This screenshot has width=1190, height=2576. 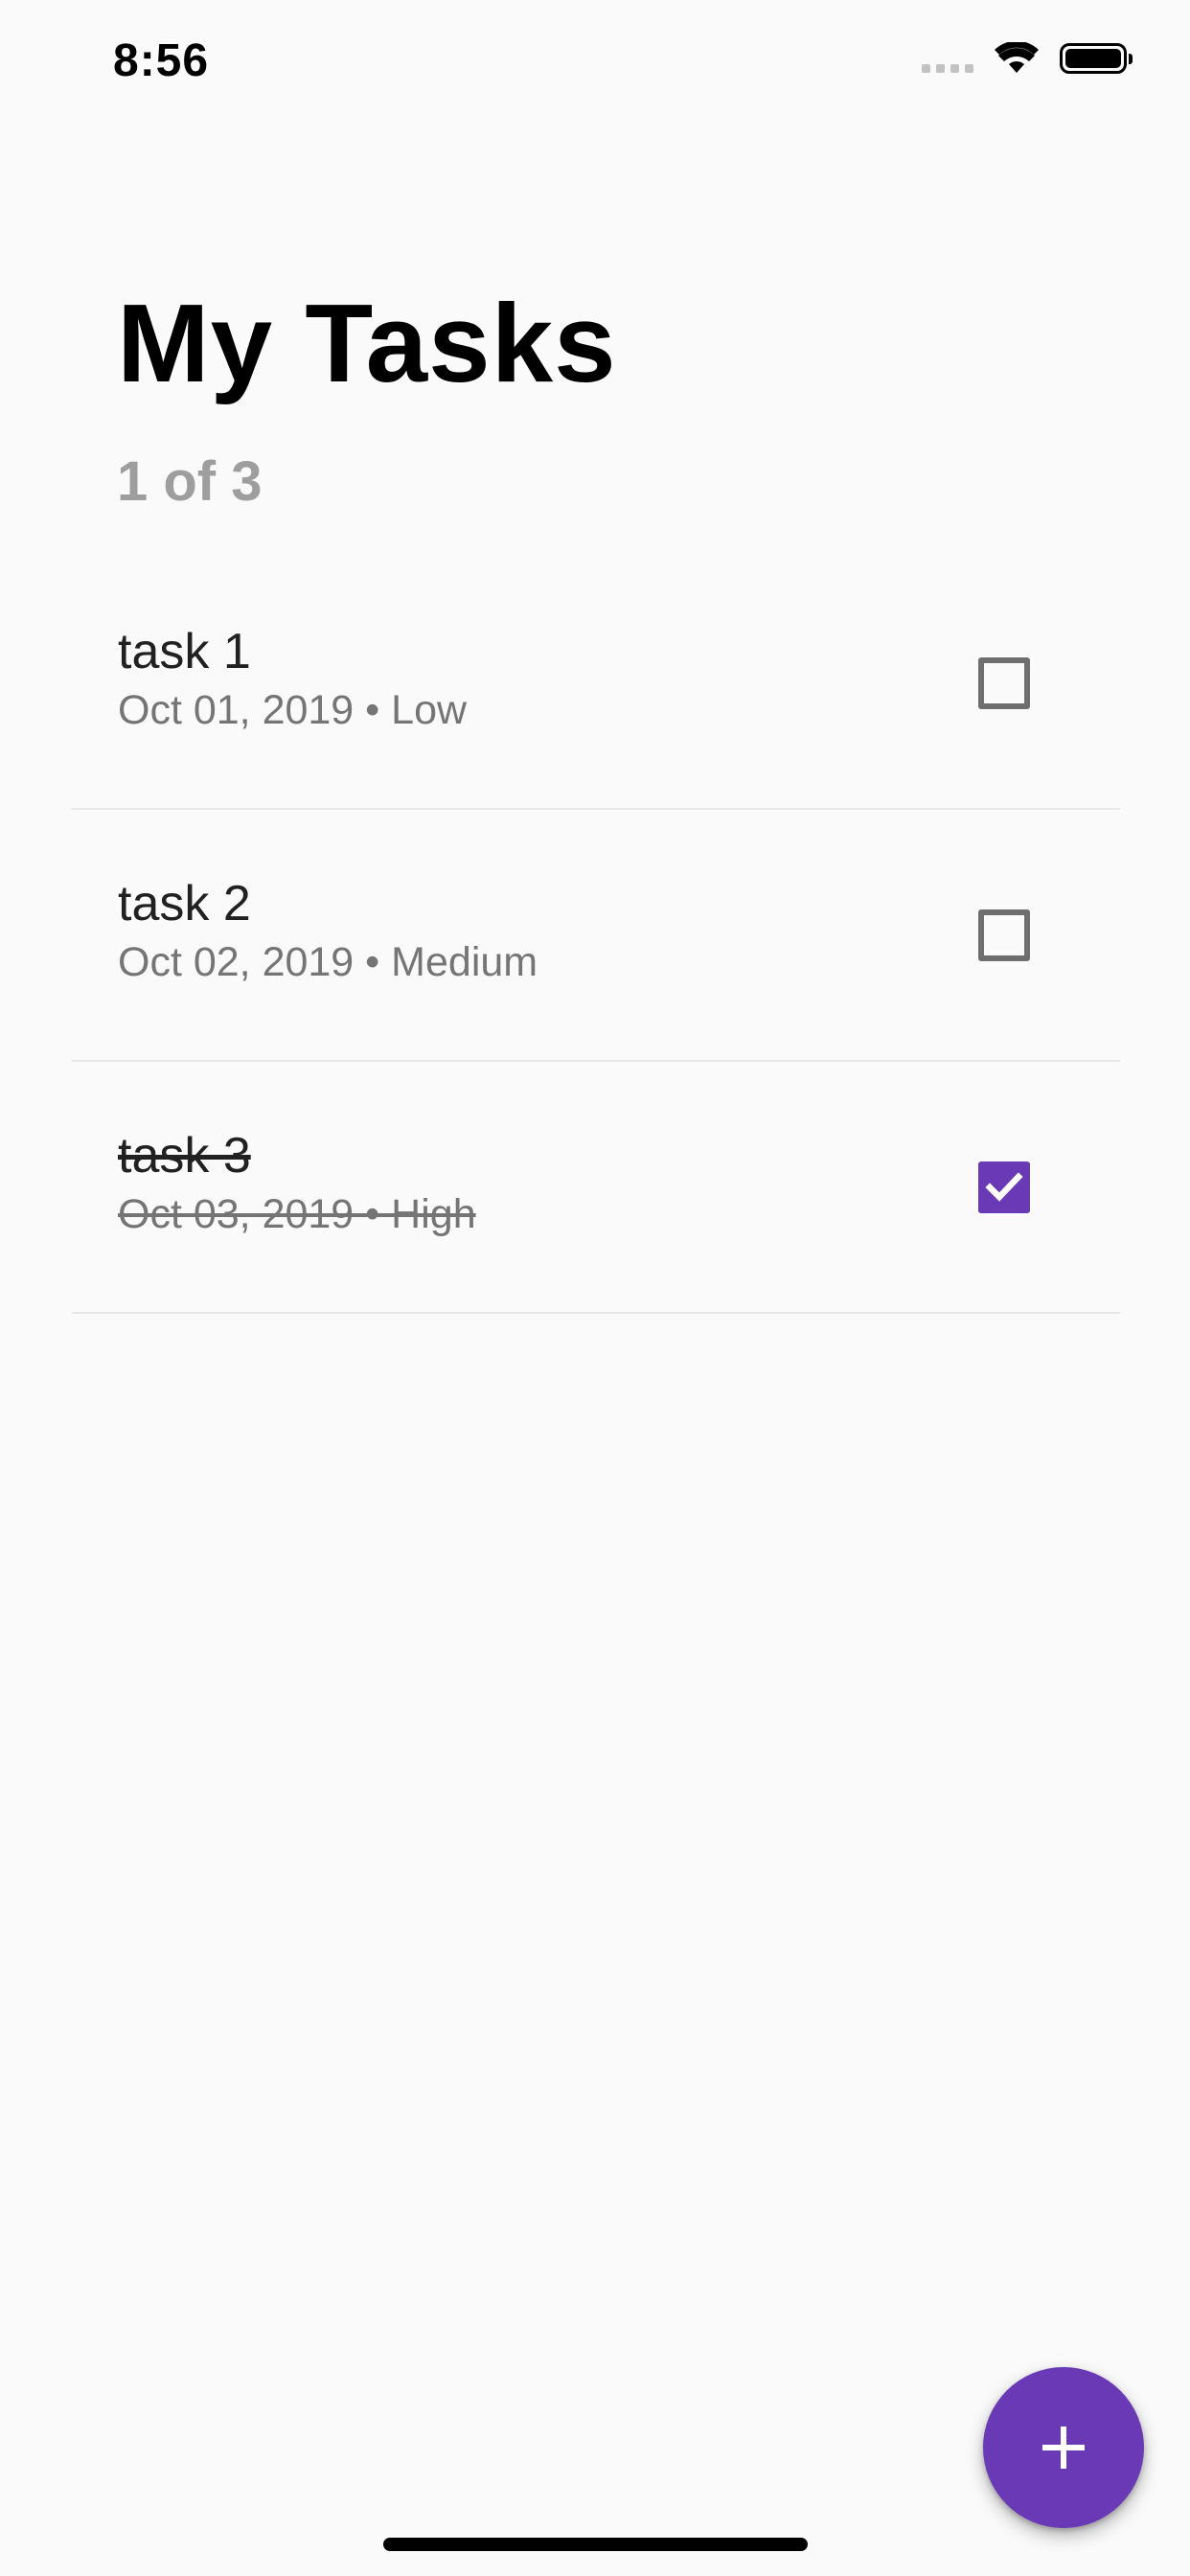 I want to click on task-row: task 3 Oct 03, 2019 • High, so click(x=596, y=1188).